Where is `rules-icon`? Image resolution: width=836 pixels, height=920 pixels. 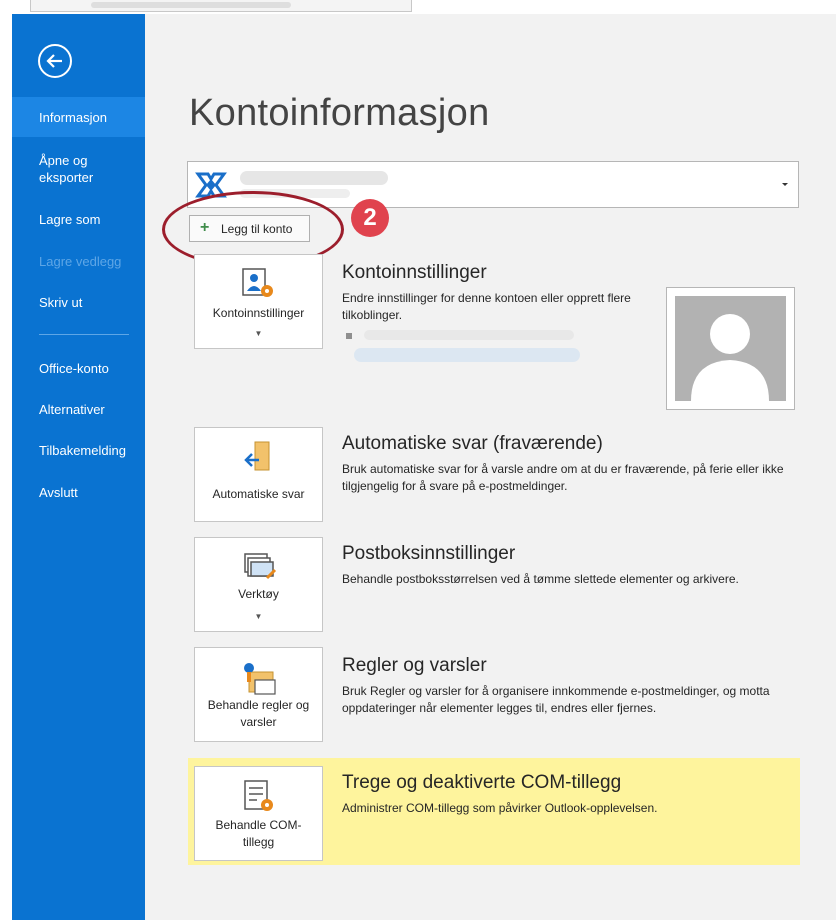
rules-icon is located at coordinates (260, 679).